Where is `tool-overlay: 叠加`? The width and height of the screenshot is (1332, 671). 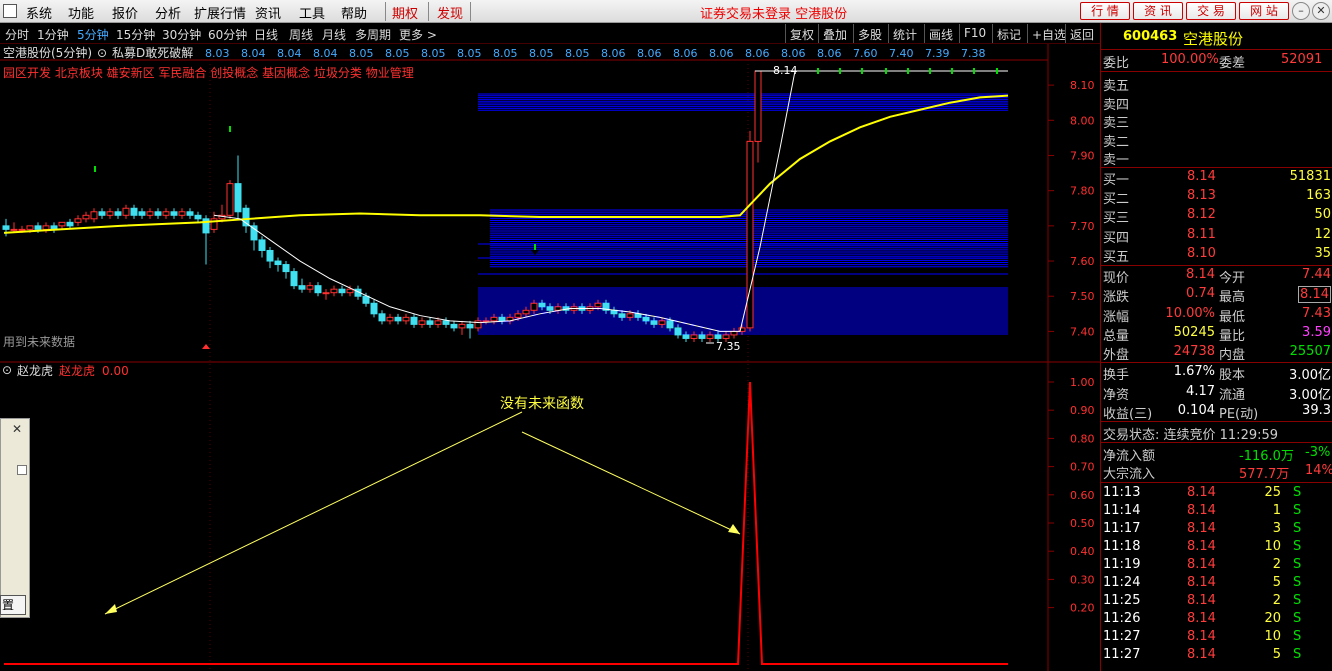
tool-overlay: 叠加 is located at coordinates (834, 33).